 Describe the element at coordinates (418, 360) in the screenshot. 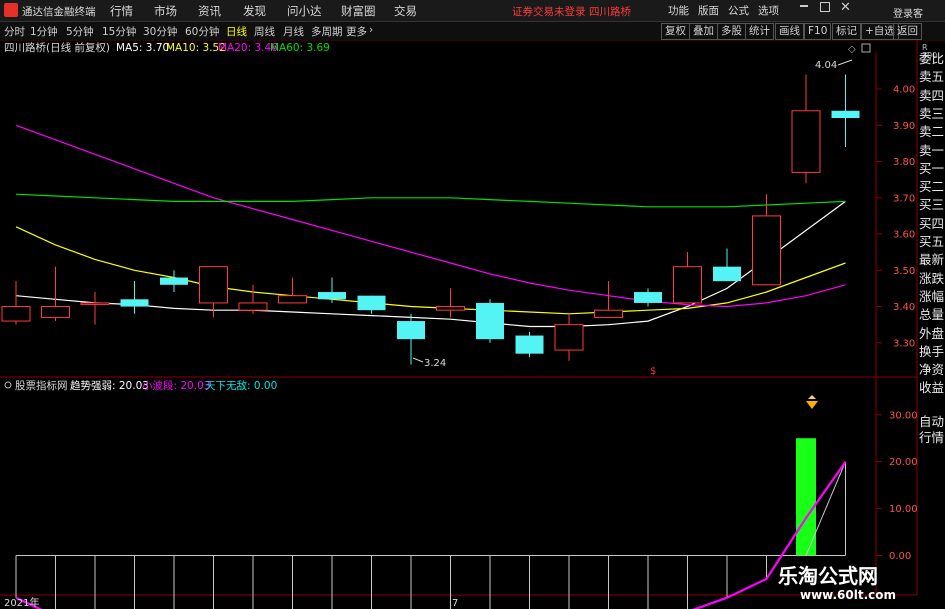

I see `low-annotation-pointer` at that location.